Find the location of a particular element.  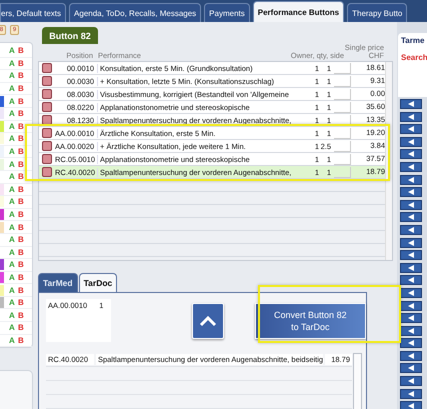

tab: ers, Default texts is located at coordinates (33, 12).